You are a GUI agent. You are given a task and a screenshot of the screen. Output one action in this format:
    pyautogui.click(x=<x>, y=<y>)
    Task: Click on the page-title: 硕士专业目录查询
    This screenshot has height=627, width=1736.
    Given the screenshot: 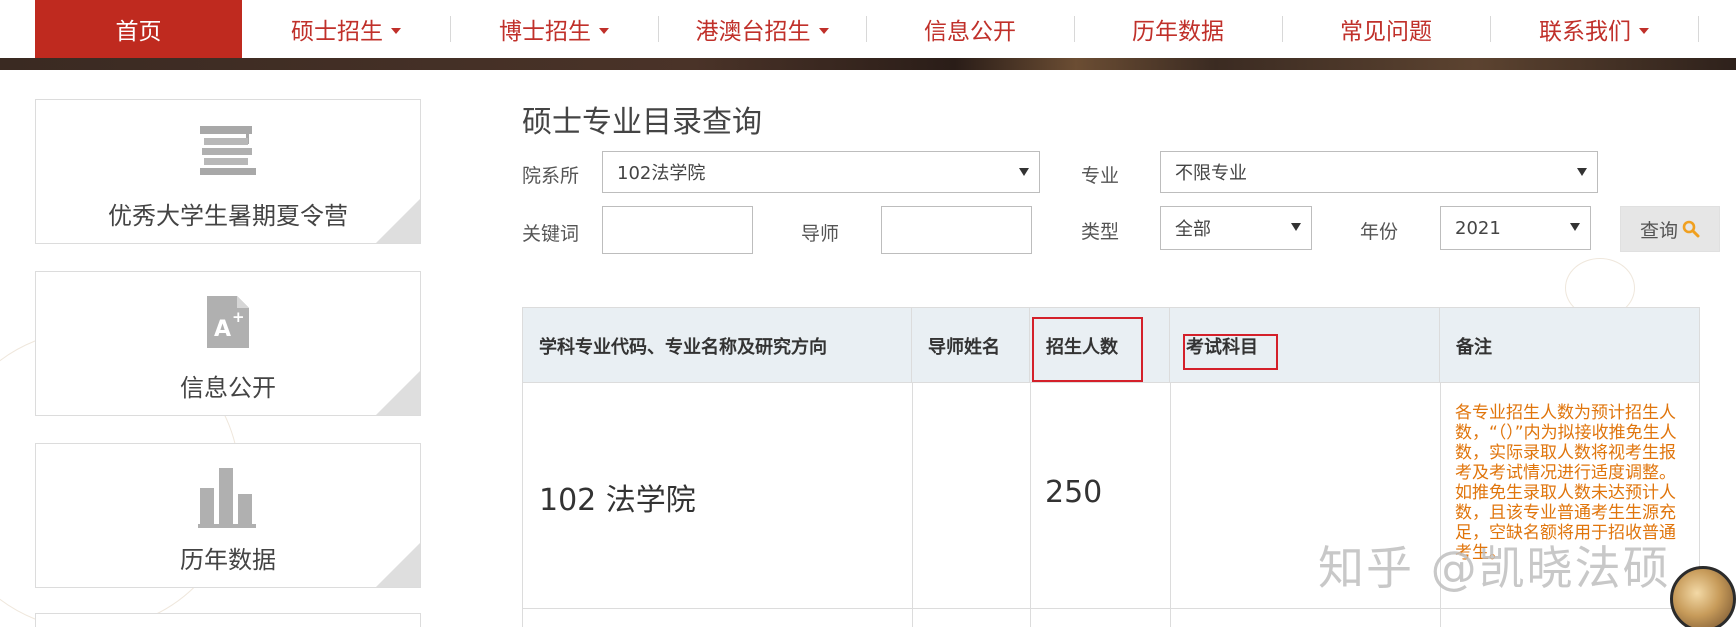 What is the action you would take?
    pyautogui.click(x=642, y=122)
    